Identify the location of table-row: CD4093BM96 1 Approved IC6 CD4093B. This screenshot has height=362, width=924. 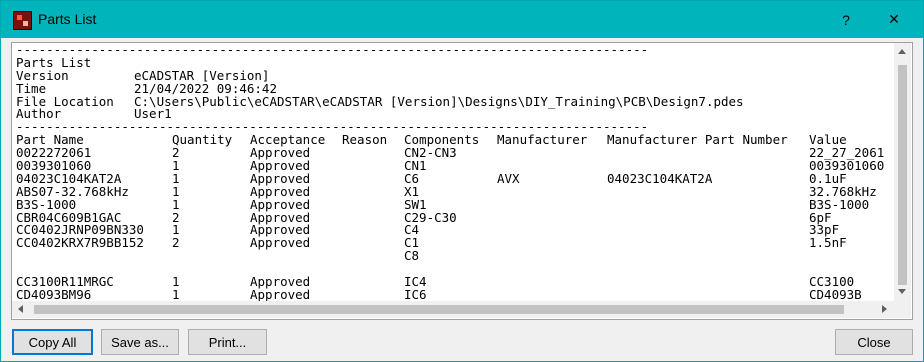
(454, 294).